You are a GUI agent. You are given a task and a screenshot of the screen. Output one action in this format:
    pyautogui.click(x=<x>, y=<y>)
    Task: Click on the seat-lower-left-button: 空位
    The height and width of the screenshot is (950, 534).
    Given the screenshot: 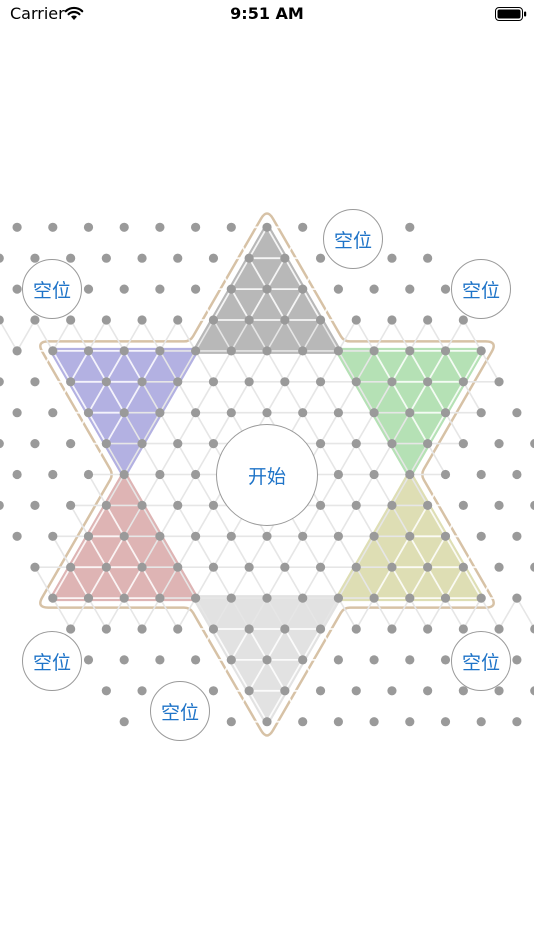 What is the action you would take?
    pyautogui.click(x=52, y=661)
    